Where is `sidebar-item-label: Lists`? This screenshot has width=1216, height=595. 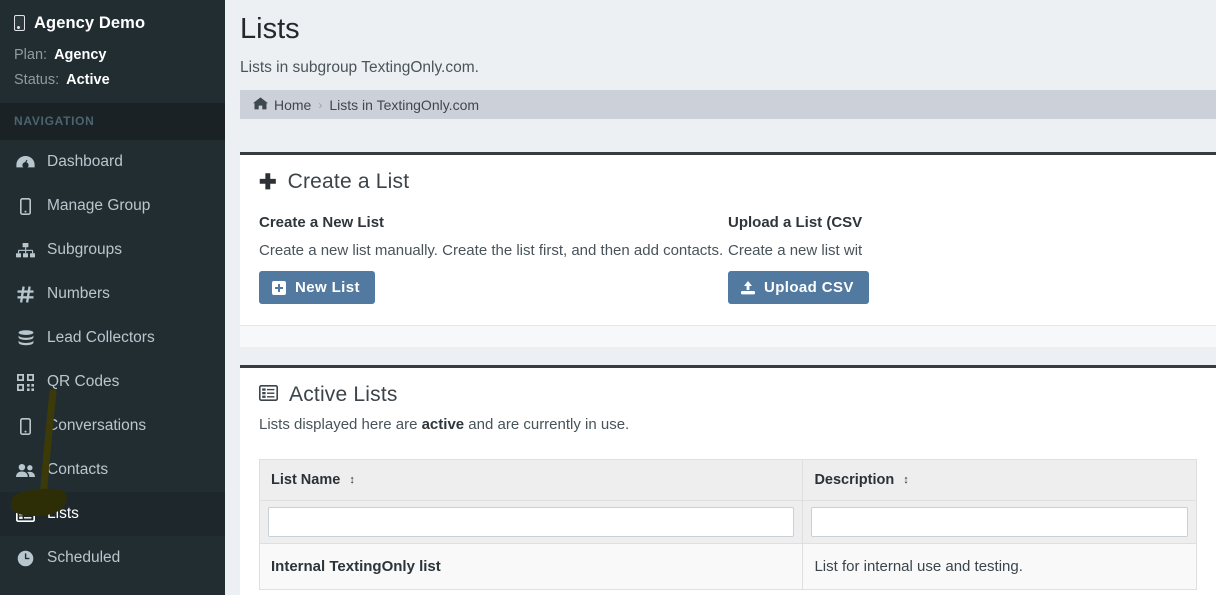
sidebar-item-label: Lists is located at coordinates (63, 514).